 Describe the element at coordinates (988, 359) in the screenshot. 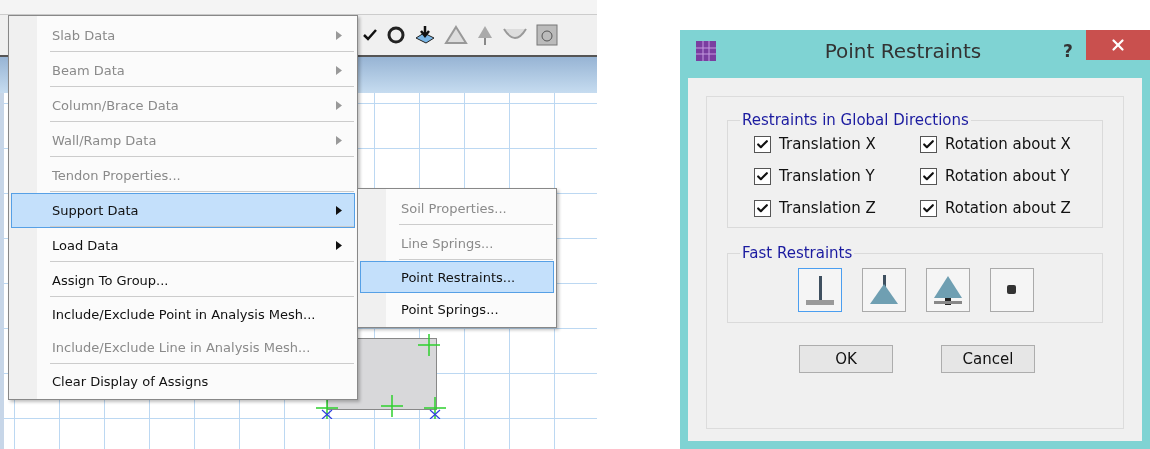

I see `cancel-button: Cancel` at that location.